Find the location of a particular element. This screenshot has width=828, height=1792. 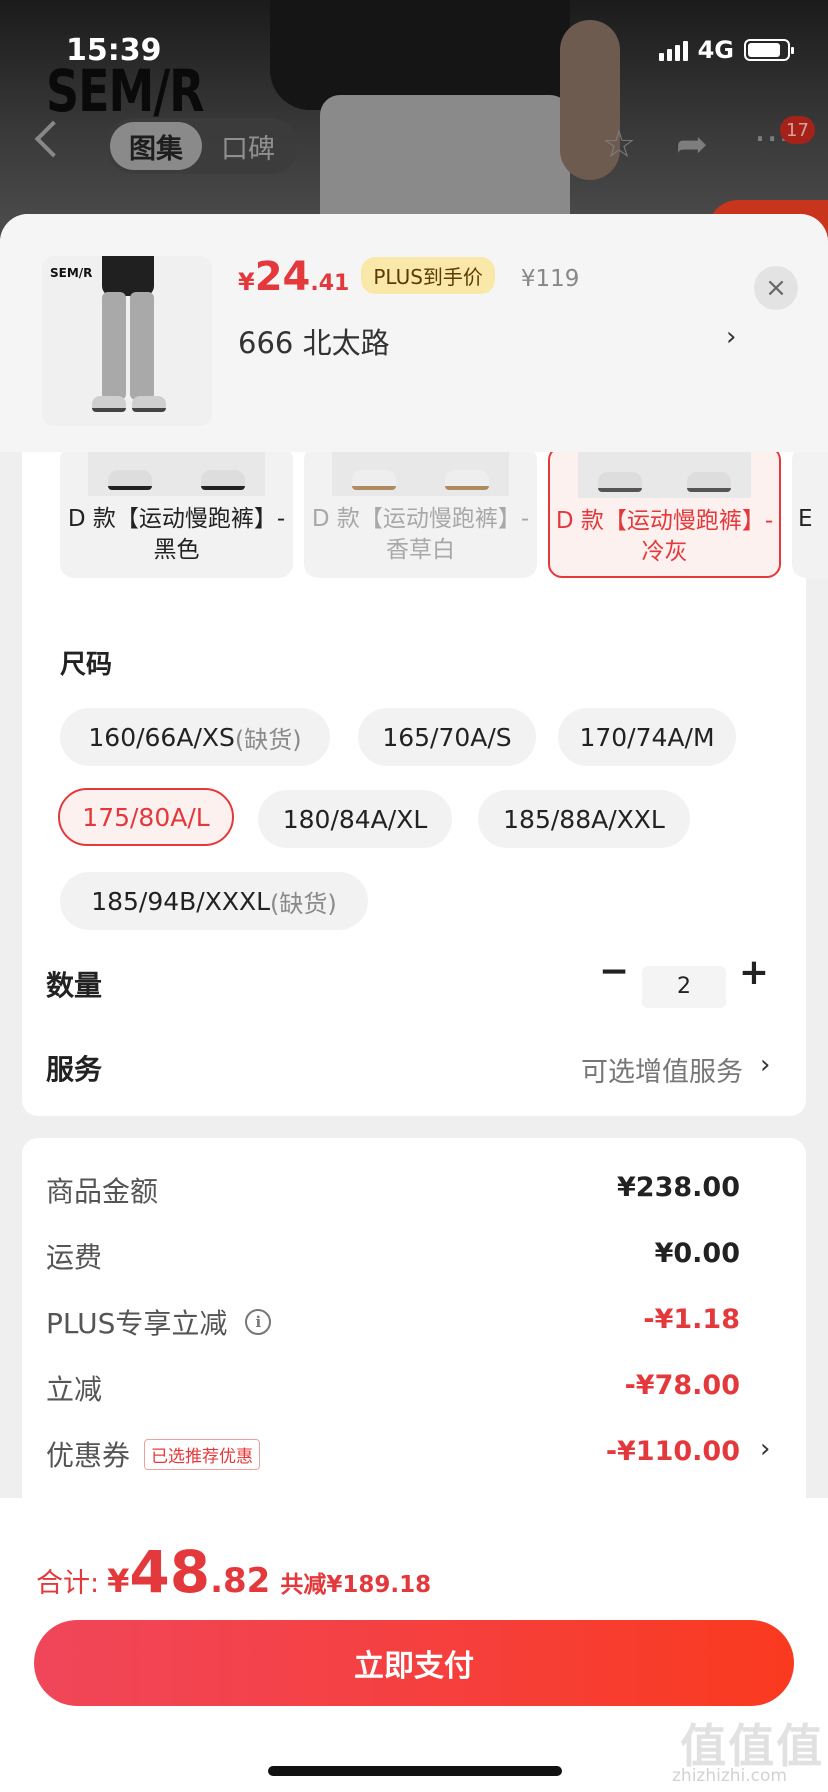

instant-discount-label: 立减 is located at coordinates (74, 1389).